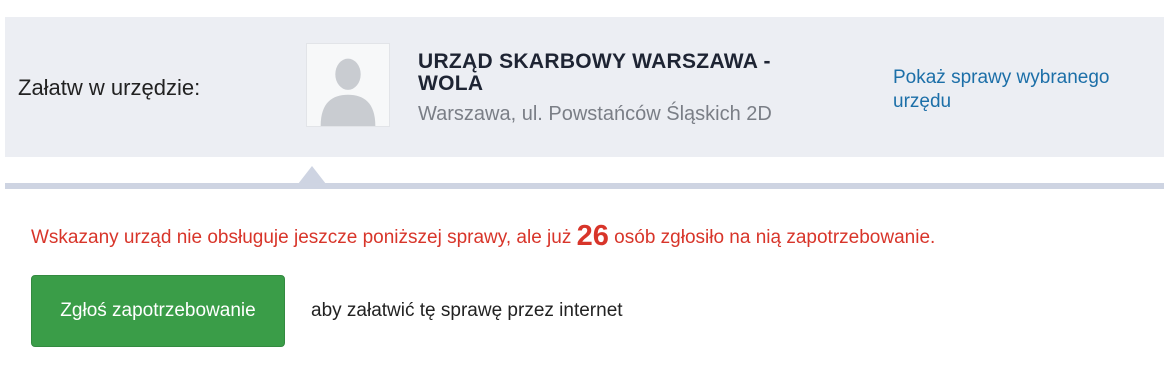  Describe the element at coordinates (467, 310) in the screenshot. I see `button-caption: aby załatwić tę sprawę przez internet` at that location.